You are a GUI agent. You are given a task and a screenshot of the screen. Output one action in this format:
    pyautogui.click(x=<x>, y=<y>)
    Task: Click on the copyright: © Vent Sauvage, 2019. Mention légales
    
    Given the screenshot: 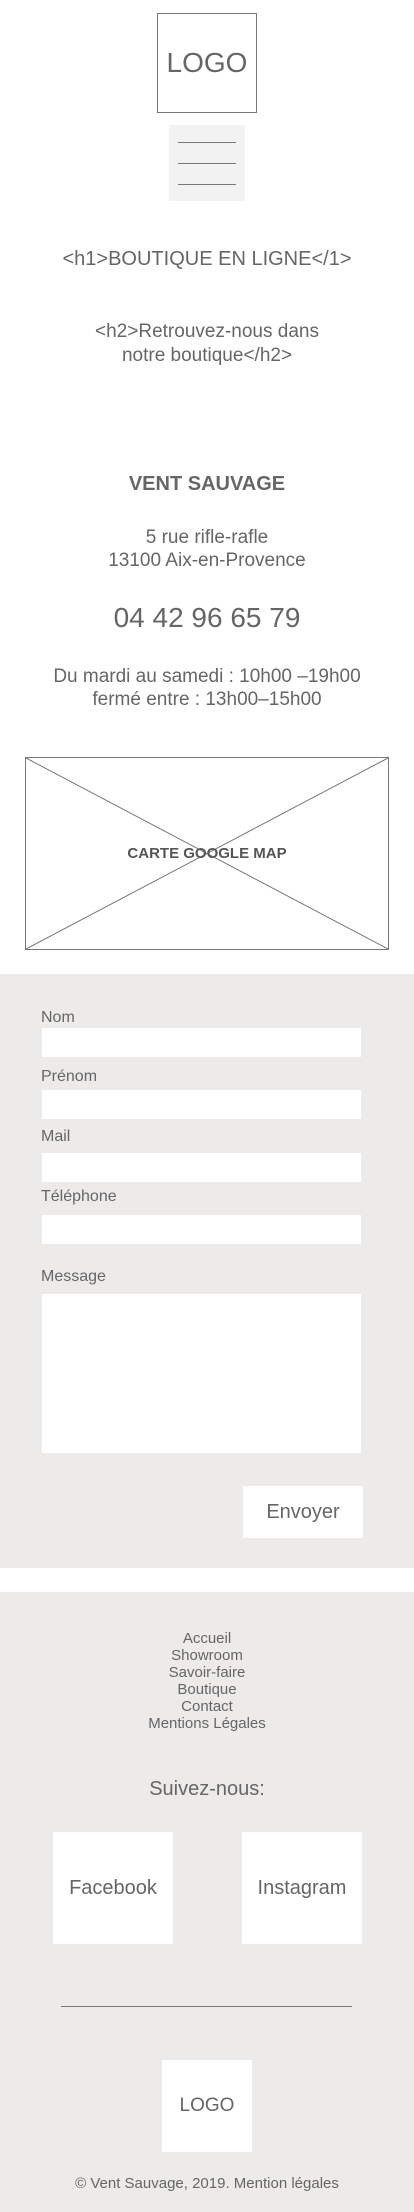 What is the action you would take?
    pyautogui.click(x=207, y=2183)
    